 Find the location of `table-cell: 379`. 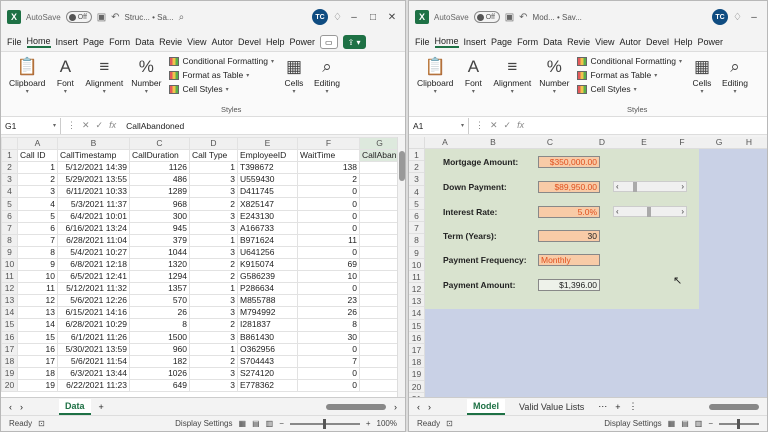

table-cell: 379 is located at coordinates (159, 240).